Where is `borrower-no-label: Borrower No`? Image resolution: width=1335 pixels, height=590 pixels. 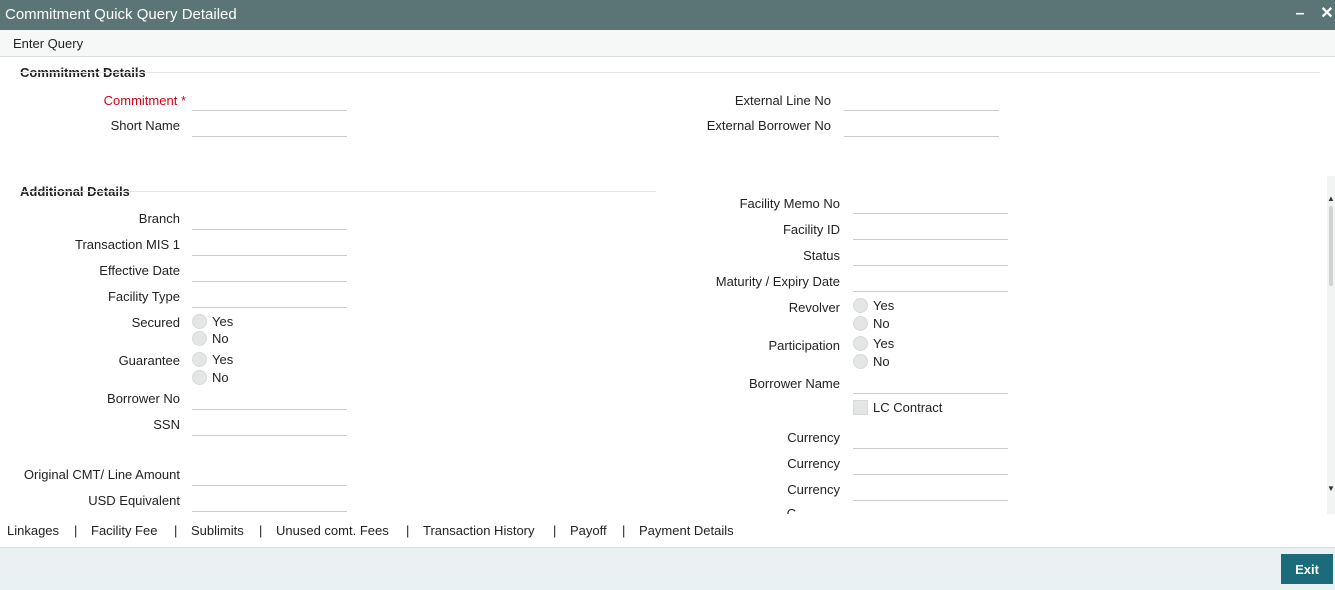 borrower-no-label: Borrower No is located at coordinates (143, 398).